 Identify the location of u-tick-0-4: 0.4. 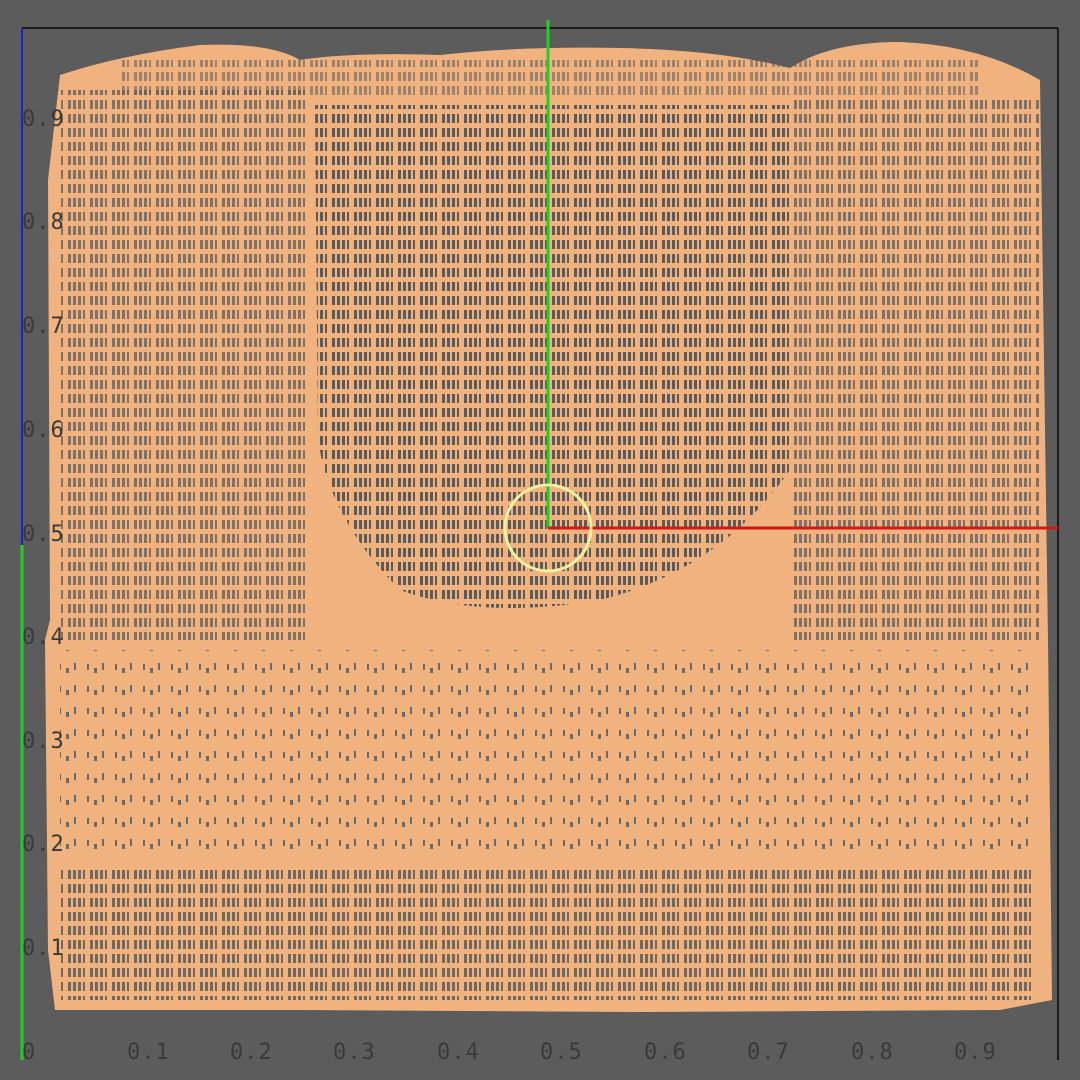
(458, 1052).